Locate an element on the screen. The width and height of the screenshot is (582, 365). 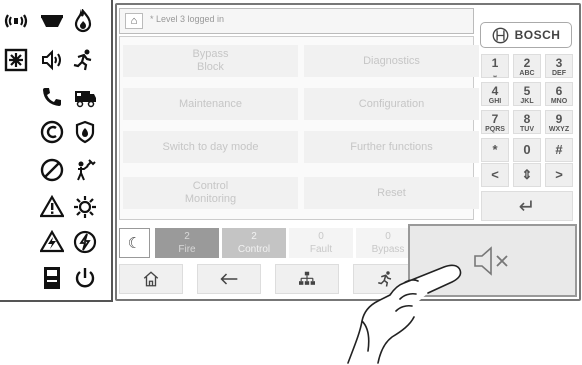
key-symbol: # is located at coordinates (559, 149).